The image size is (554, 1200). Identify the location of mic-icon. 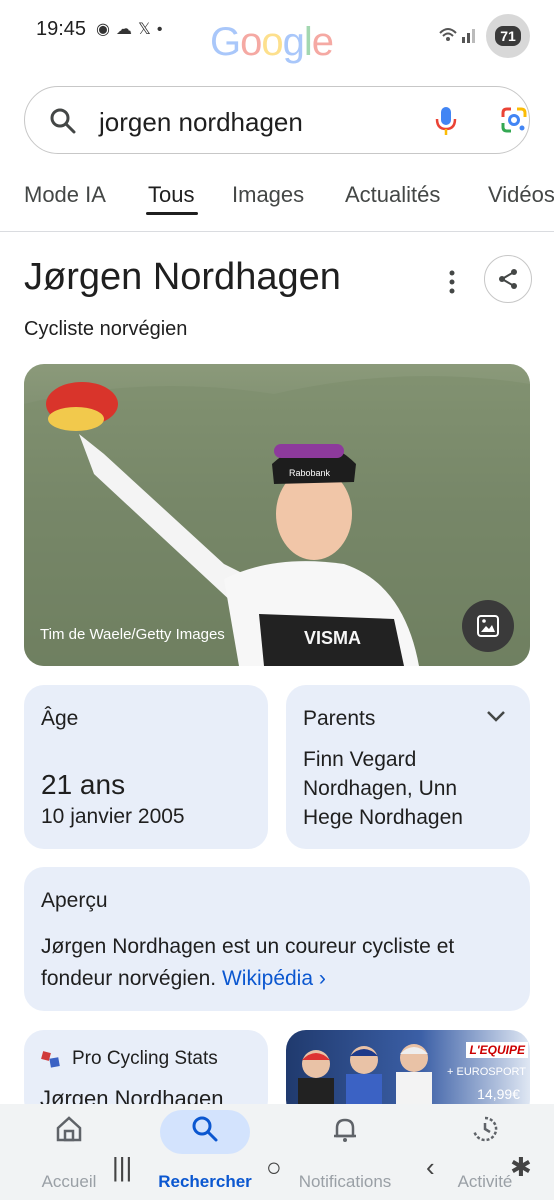
(446, 121).